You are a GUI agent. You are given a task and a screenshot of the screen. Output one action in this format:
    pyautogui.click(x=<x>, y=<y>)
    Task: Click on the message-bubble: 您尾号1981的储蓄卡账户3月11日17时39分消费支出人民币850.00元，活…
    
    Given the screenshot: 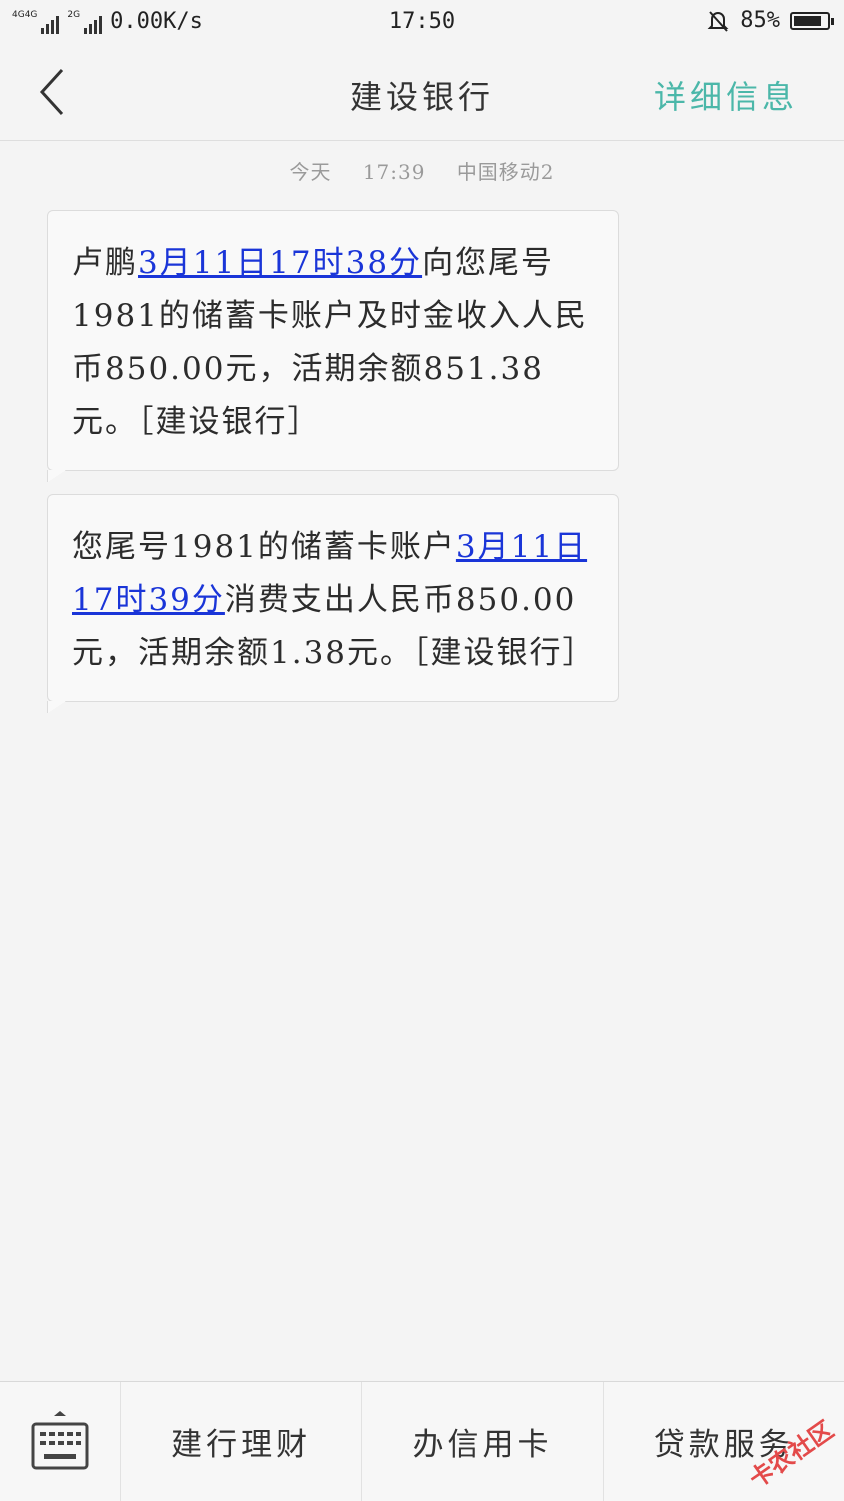 What is the action you would take?
    pyautogui.click(x=333, y=598)
    